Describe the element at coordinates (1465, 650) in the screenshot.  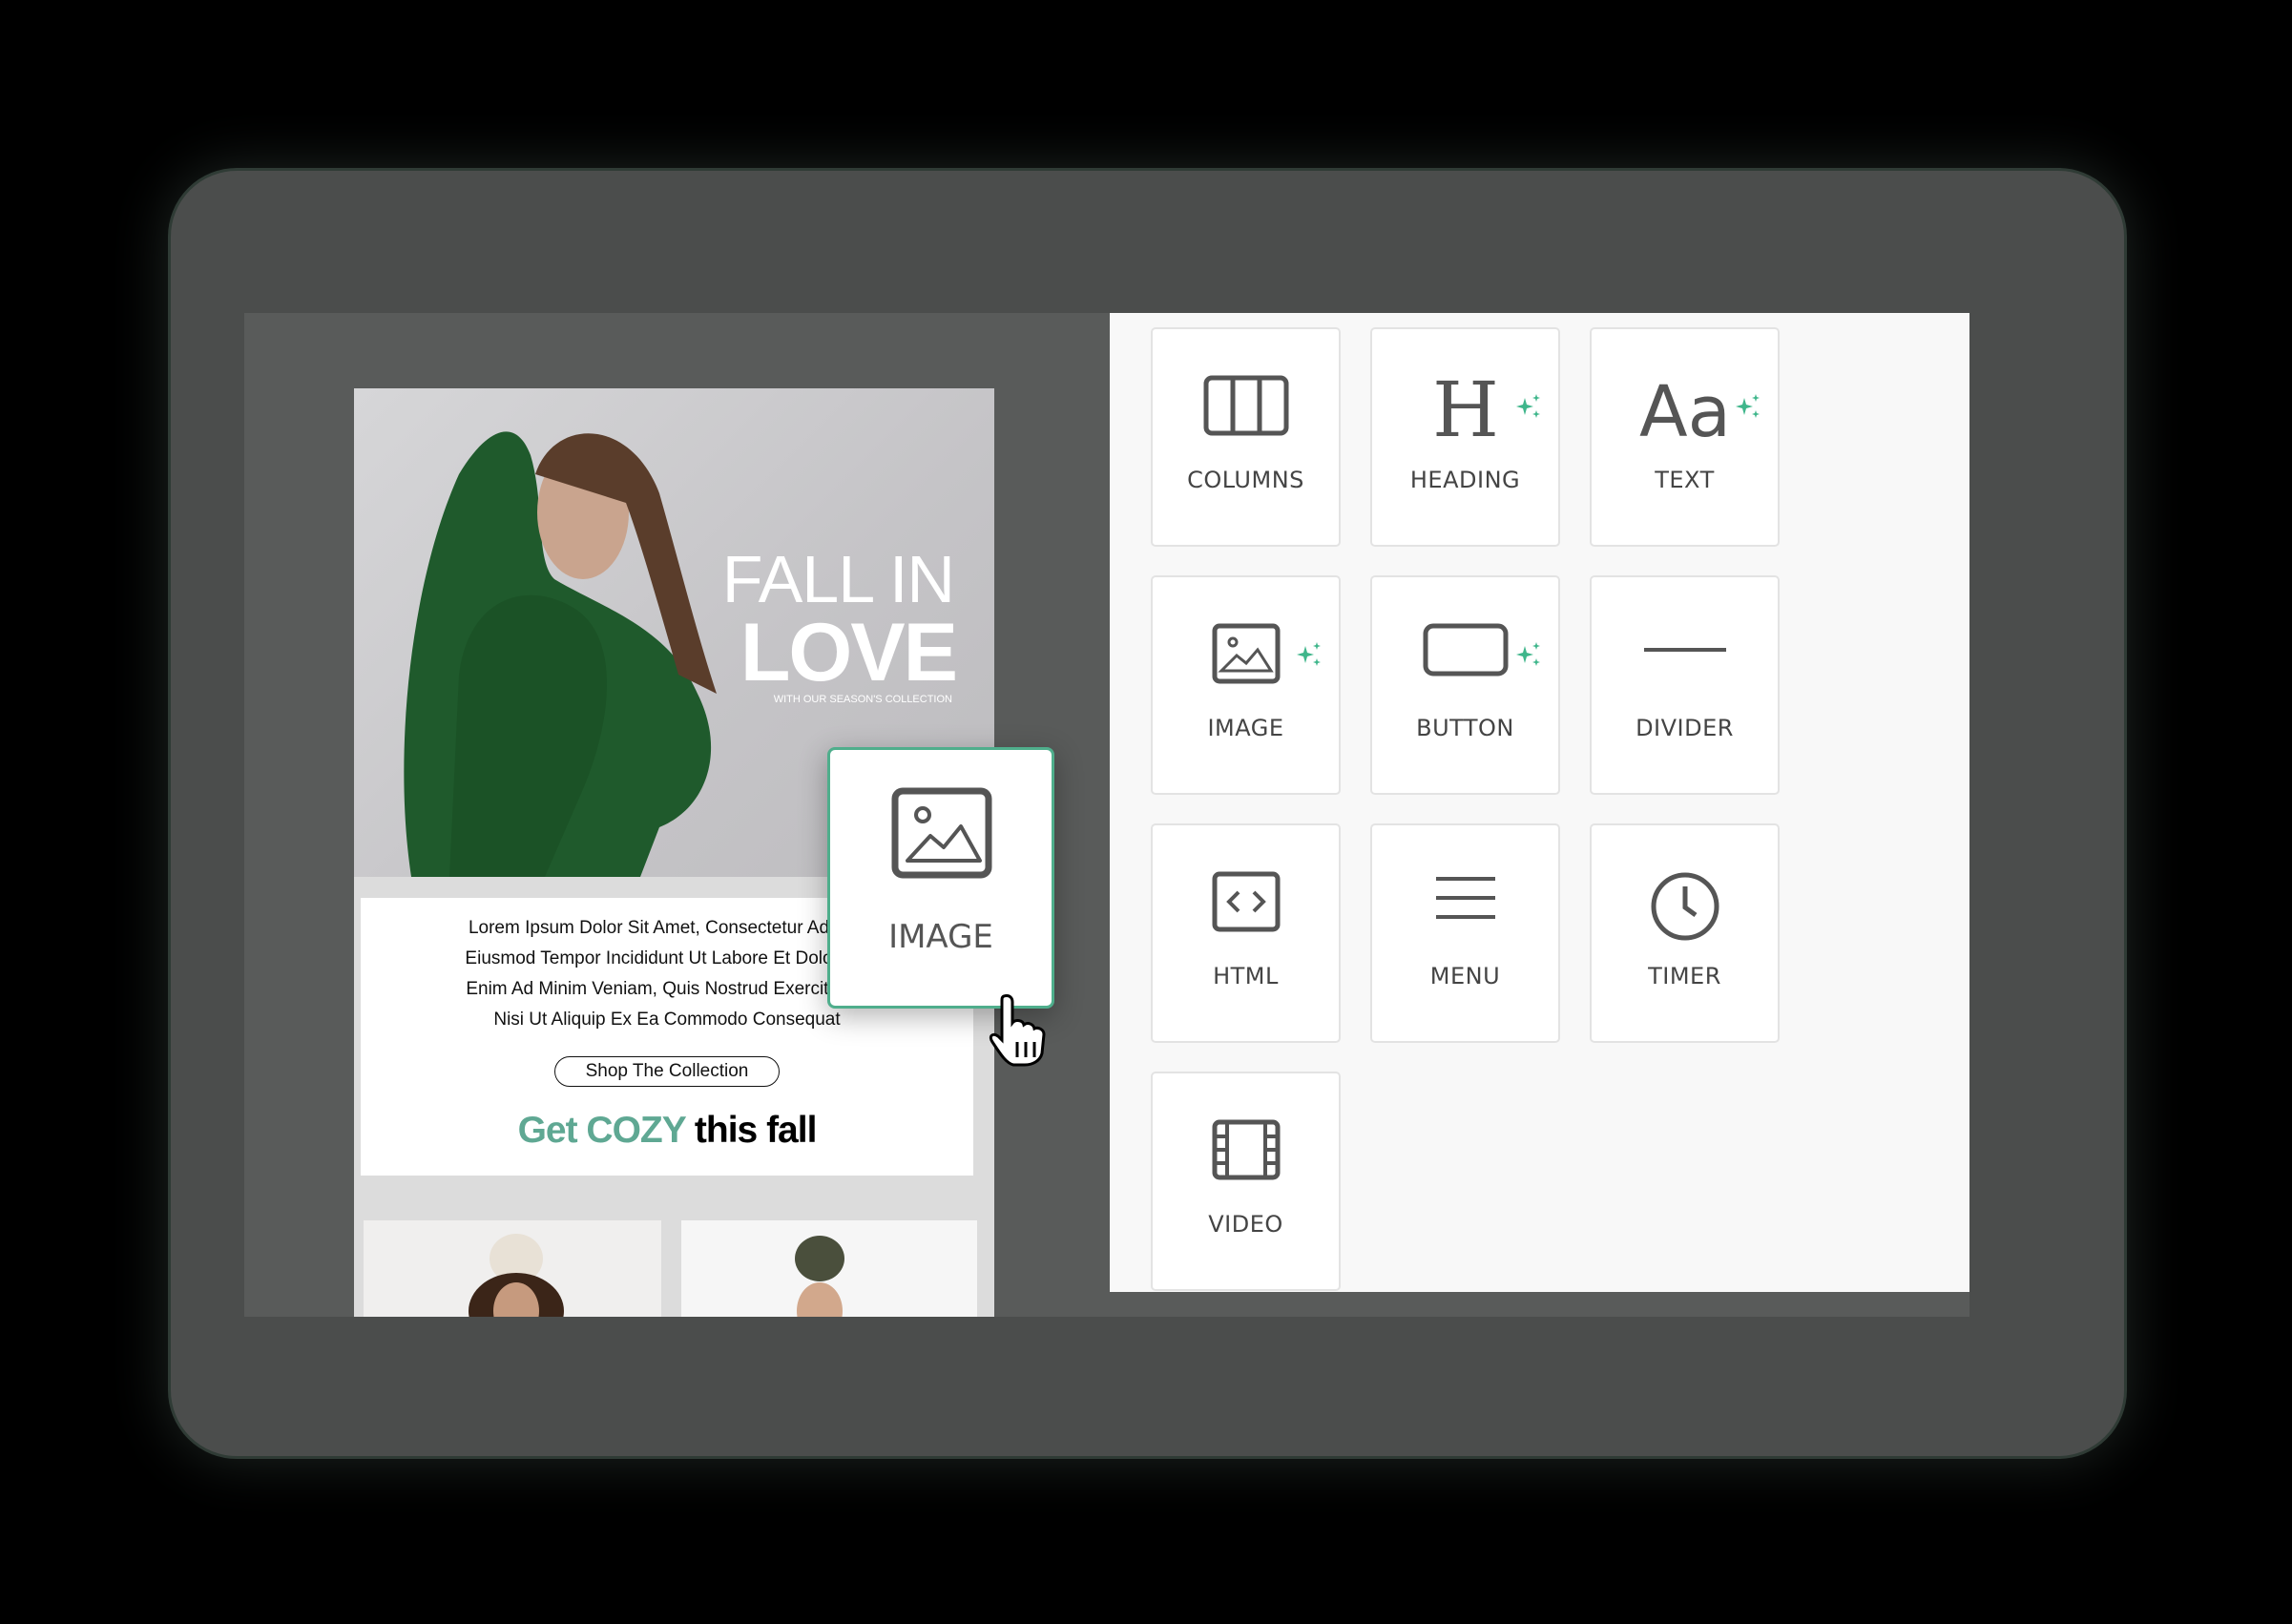
I see `button-icon` at that location.